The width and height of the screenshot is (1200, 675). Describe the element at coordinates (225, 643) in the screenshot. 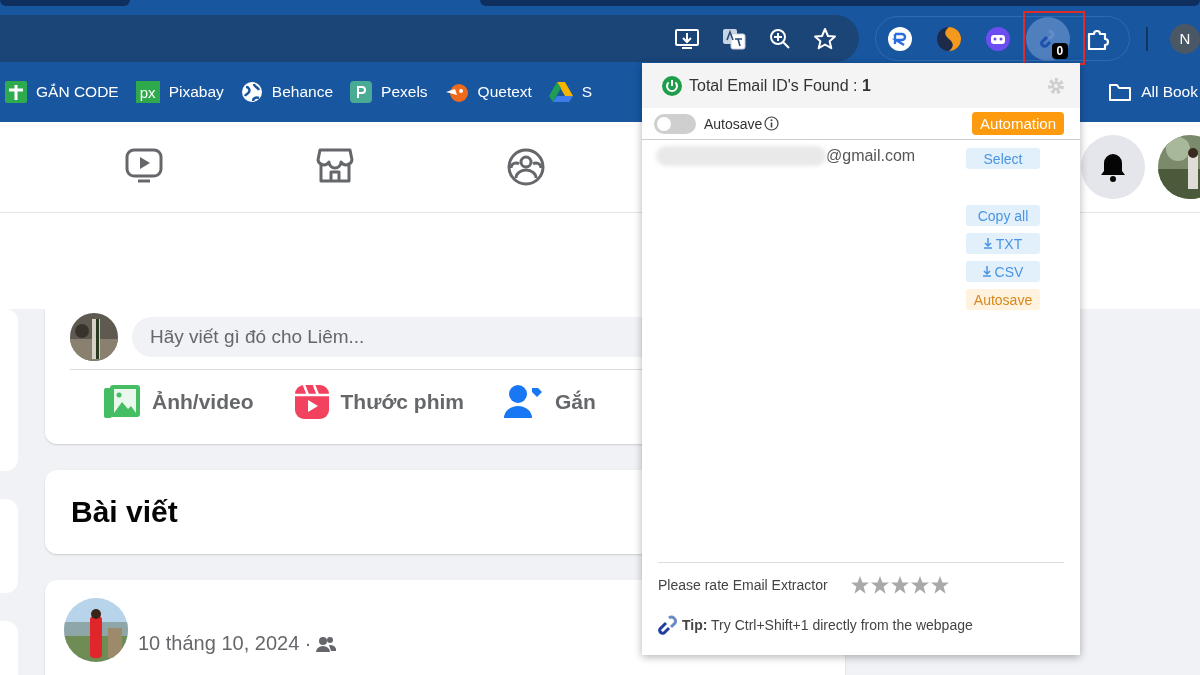

I see `post-date: 10 tháng 10, 2024 ·` at that location.